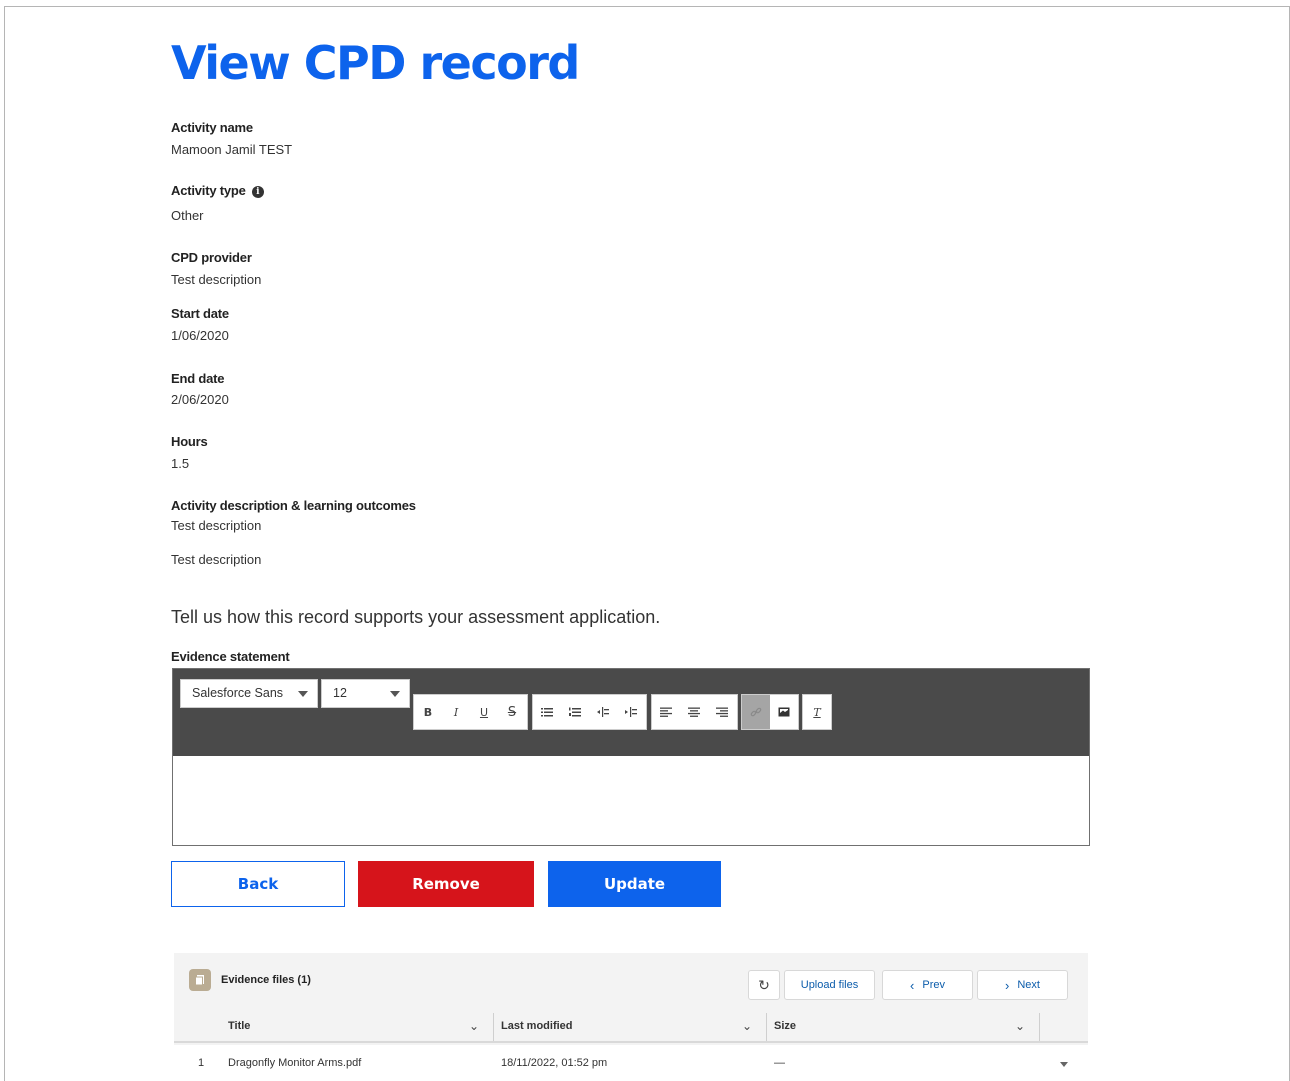  Describe the element at coordinates (554, 1063) in the screenshot. I see `file-modified: 18/11/2022, 01:52 pm` at that location.